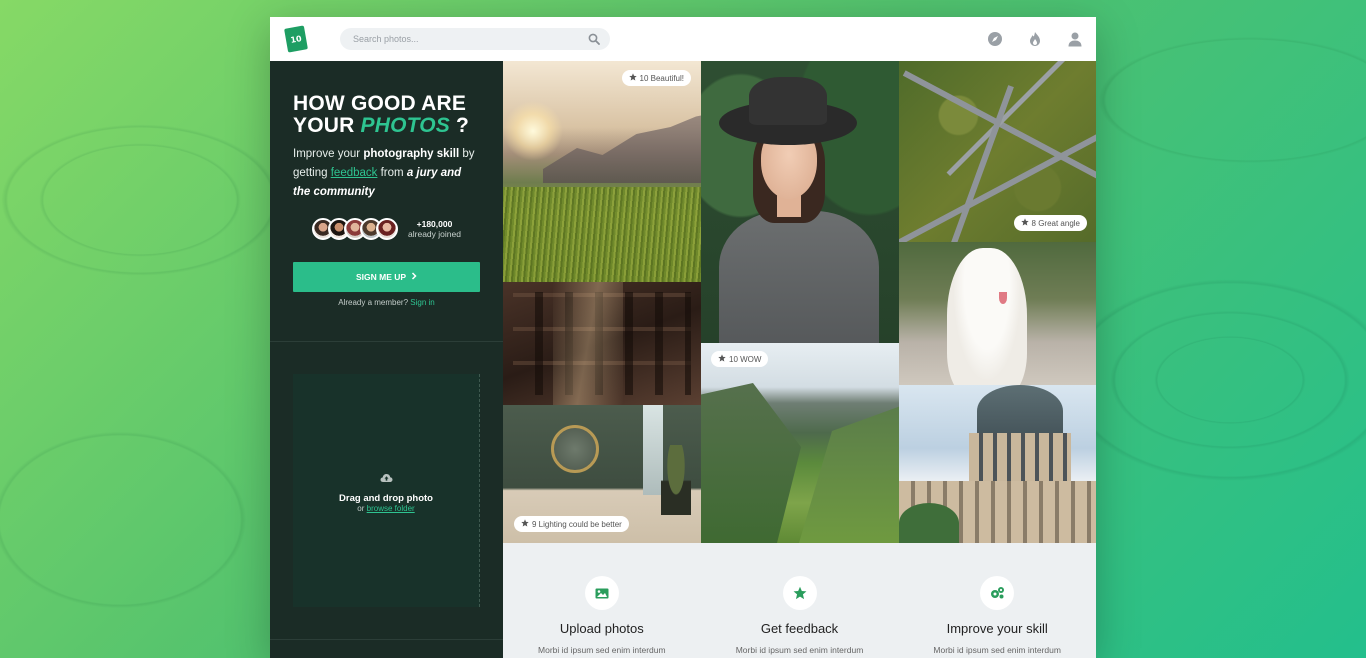  I want to click on sign-up-button: SIGN ME UP, so click(386, 277).